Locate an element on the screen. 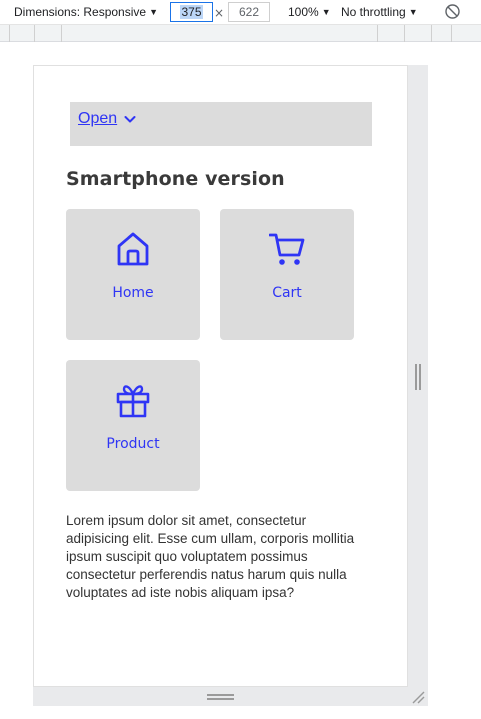  home-icon is located at coordinates (133, 249).